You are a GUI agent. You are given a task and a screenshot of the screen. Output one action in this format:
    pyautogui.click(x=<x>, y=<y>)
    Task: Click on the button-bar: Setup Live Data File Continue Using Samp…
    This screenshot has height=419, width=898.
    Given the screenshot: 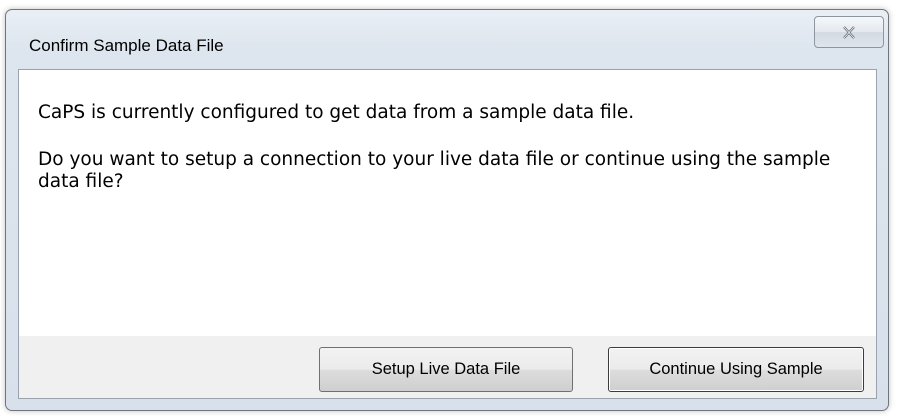 What is the action you would take?
    pyautogui.click(x=447, y=367)
    